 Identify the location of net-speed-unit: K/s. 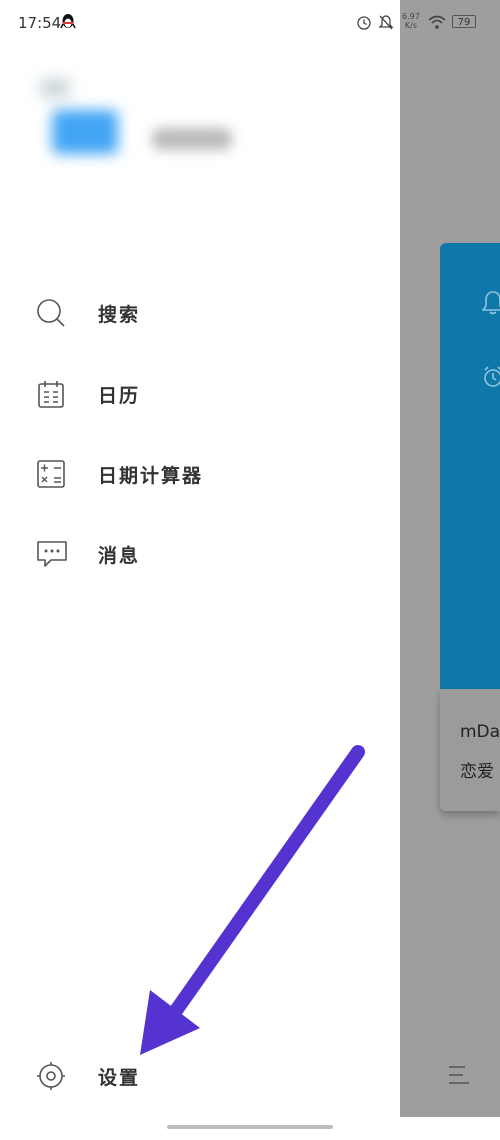
(410, 25).